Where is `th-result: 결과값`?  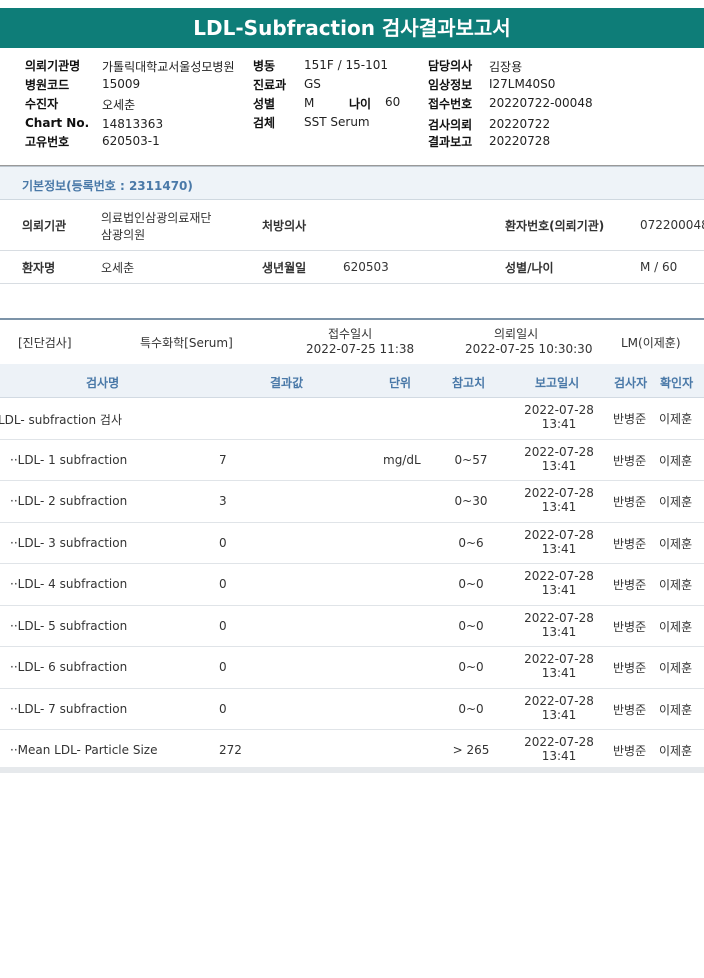
th-result: 결과값 is located at coordinates (287, 383).